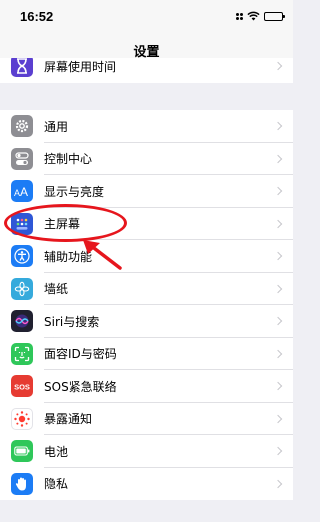  Describe the element at coordinates (146, 419) in the screenshot. I see `settings-item-exposure-notifications: 暴露通知` at that location.